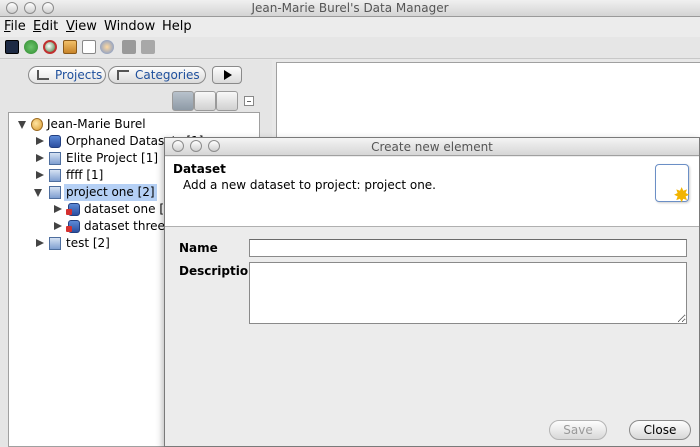 The width and height of the screenshot is (700, 447). I want to click on menu-file: File, so click(15, 26).